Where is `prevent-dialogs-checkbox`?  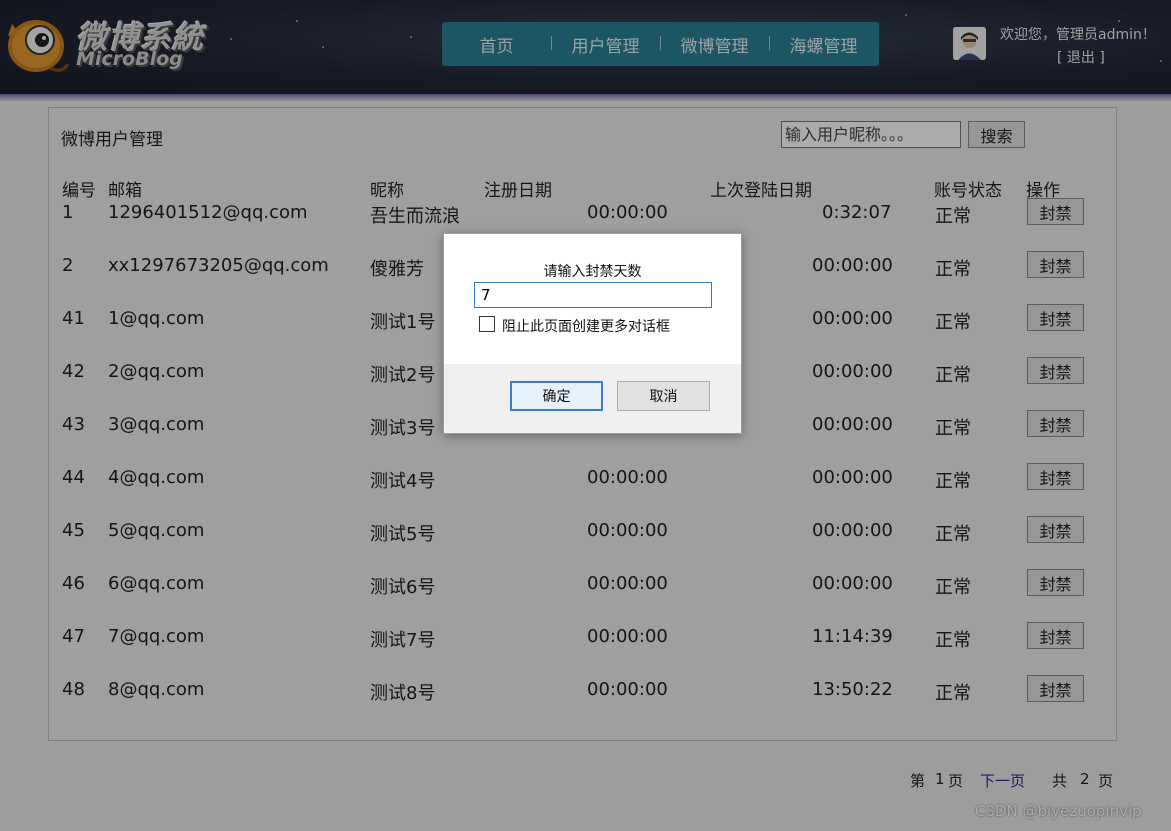 prevent-dialogs-checkbox is located at coordinates (487, 324).